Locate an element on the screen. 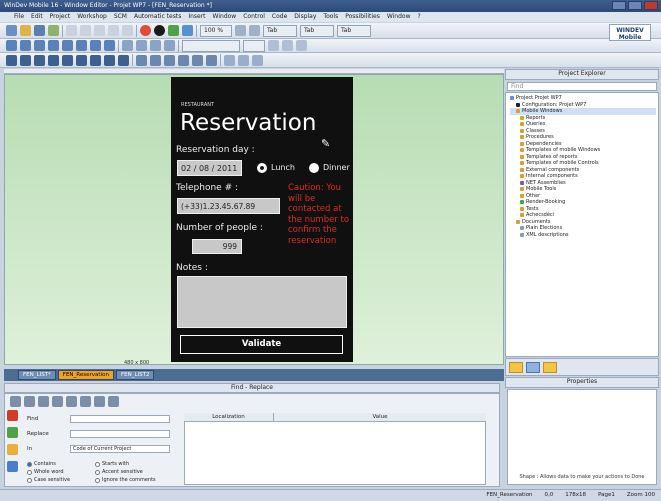 This screenshot has width=661, height=501. find-icon is located at coordinates (29, 401).